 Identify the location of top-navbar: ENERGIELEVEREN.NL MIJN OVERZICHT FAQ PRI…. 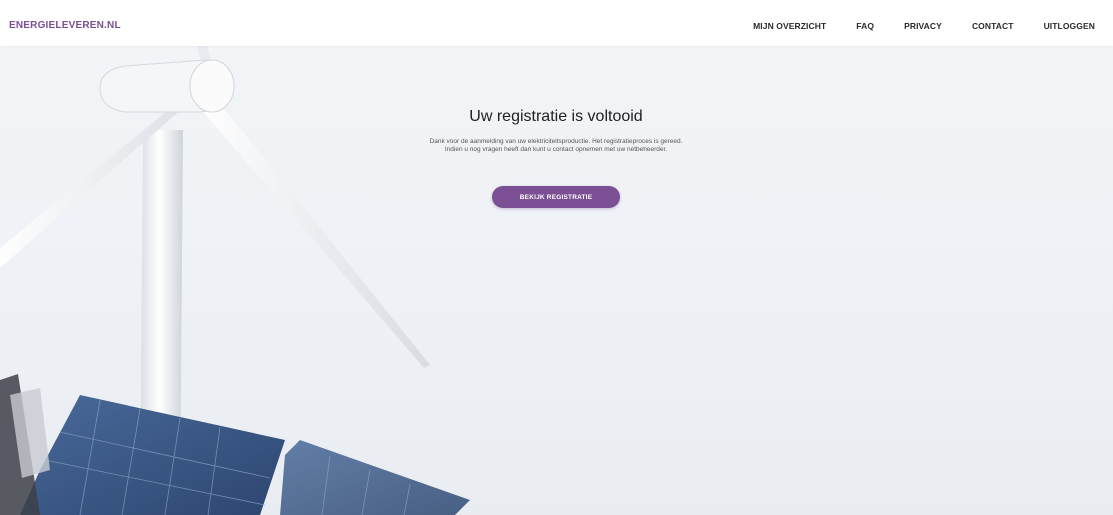
(556, 23).